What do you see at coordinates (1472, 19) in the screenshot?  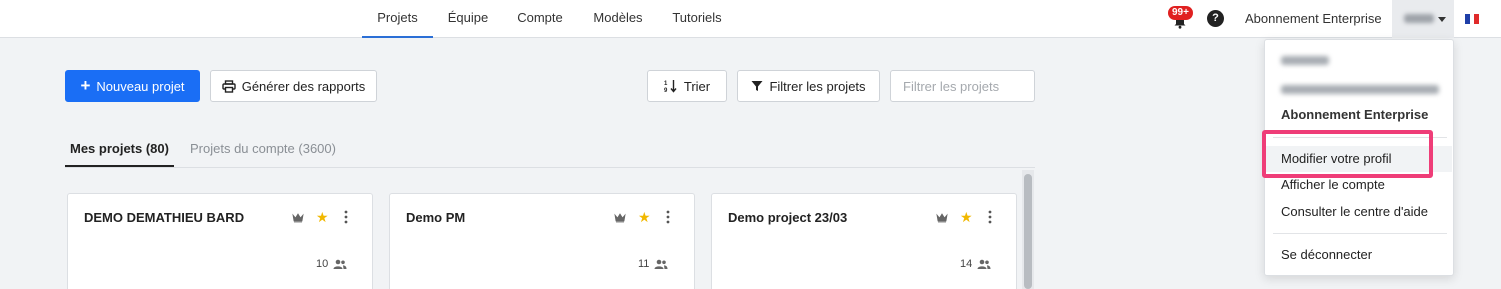 I see `flag-fr-icon` at bounding box center [1472, 19].